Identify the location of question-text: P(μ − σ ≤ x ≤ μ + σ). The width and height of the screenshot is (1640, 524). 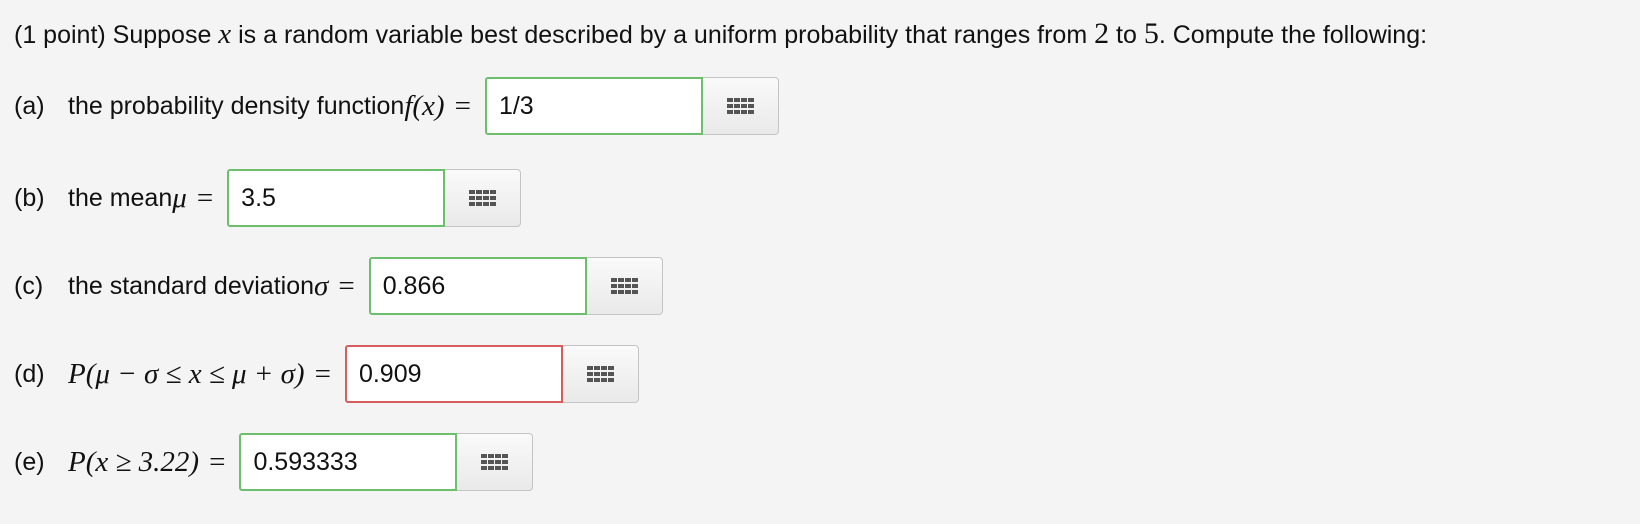
(186, 374).